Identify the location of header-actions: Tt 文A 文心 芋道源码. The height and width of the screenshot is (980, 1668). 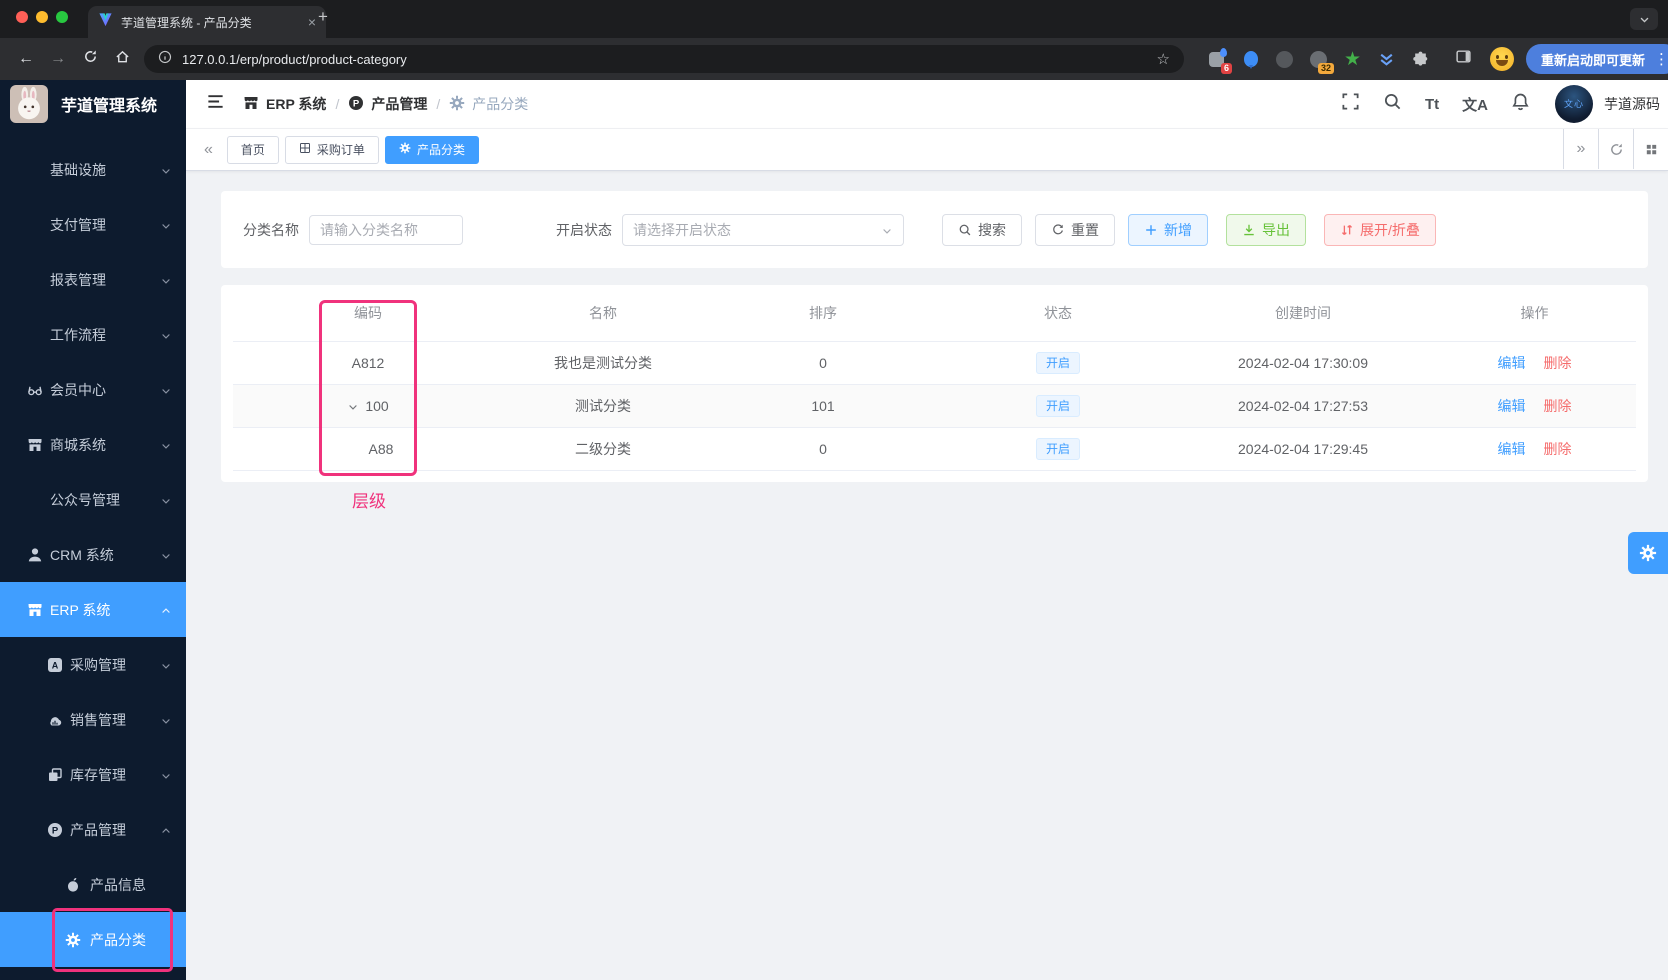
(1500, 104).